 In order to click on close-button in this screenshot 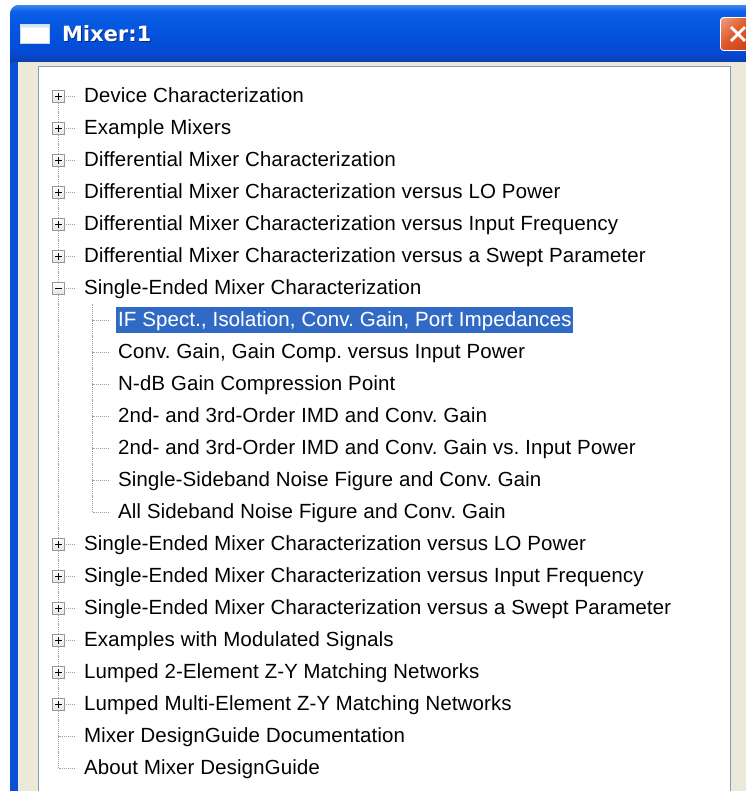, I will do `click(733, 33)`.